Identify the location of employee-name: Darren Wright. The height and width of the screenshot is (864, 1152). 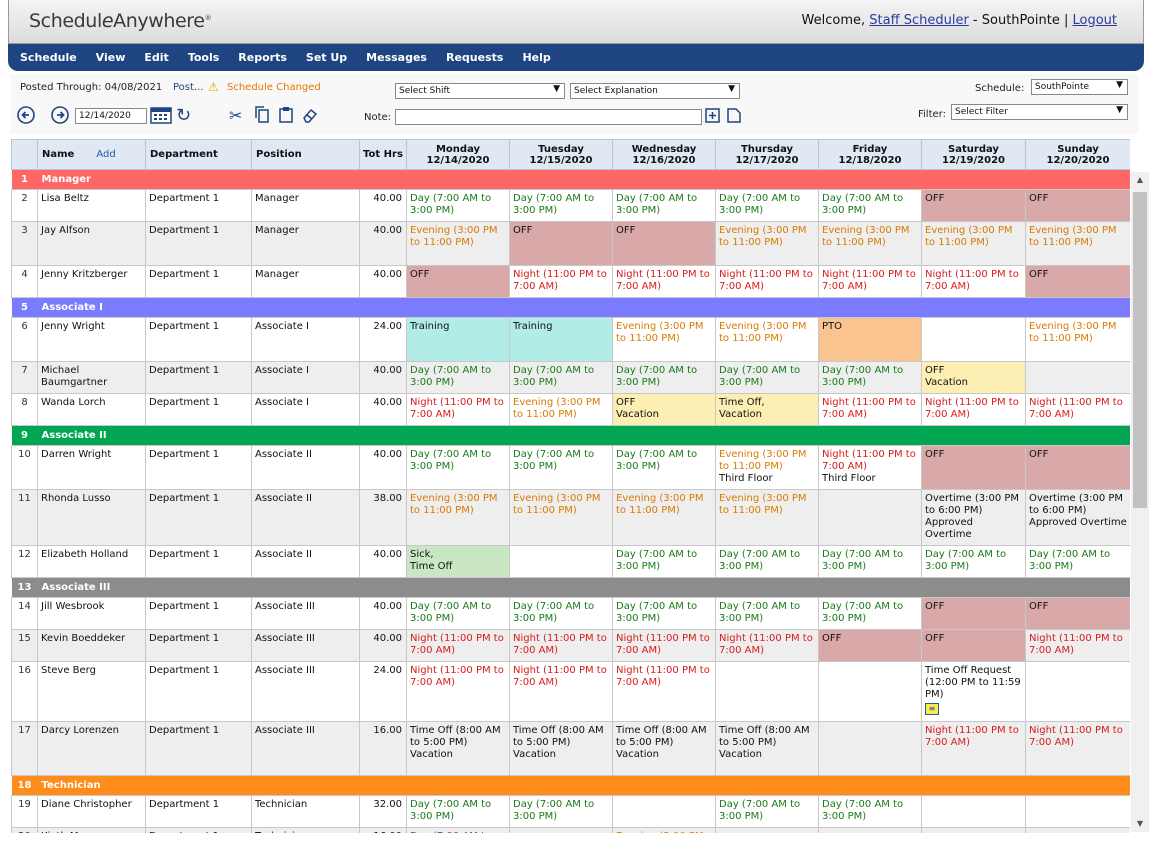
(91, 467).